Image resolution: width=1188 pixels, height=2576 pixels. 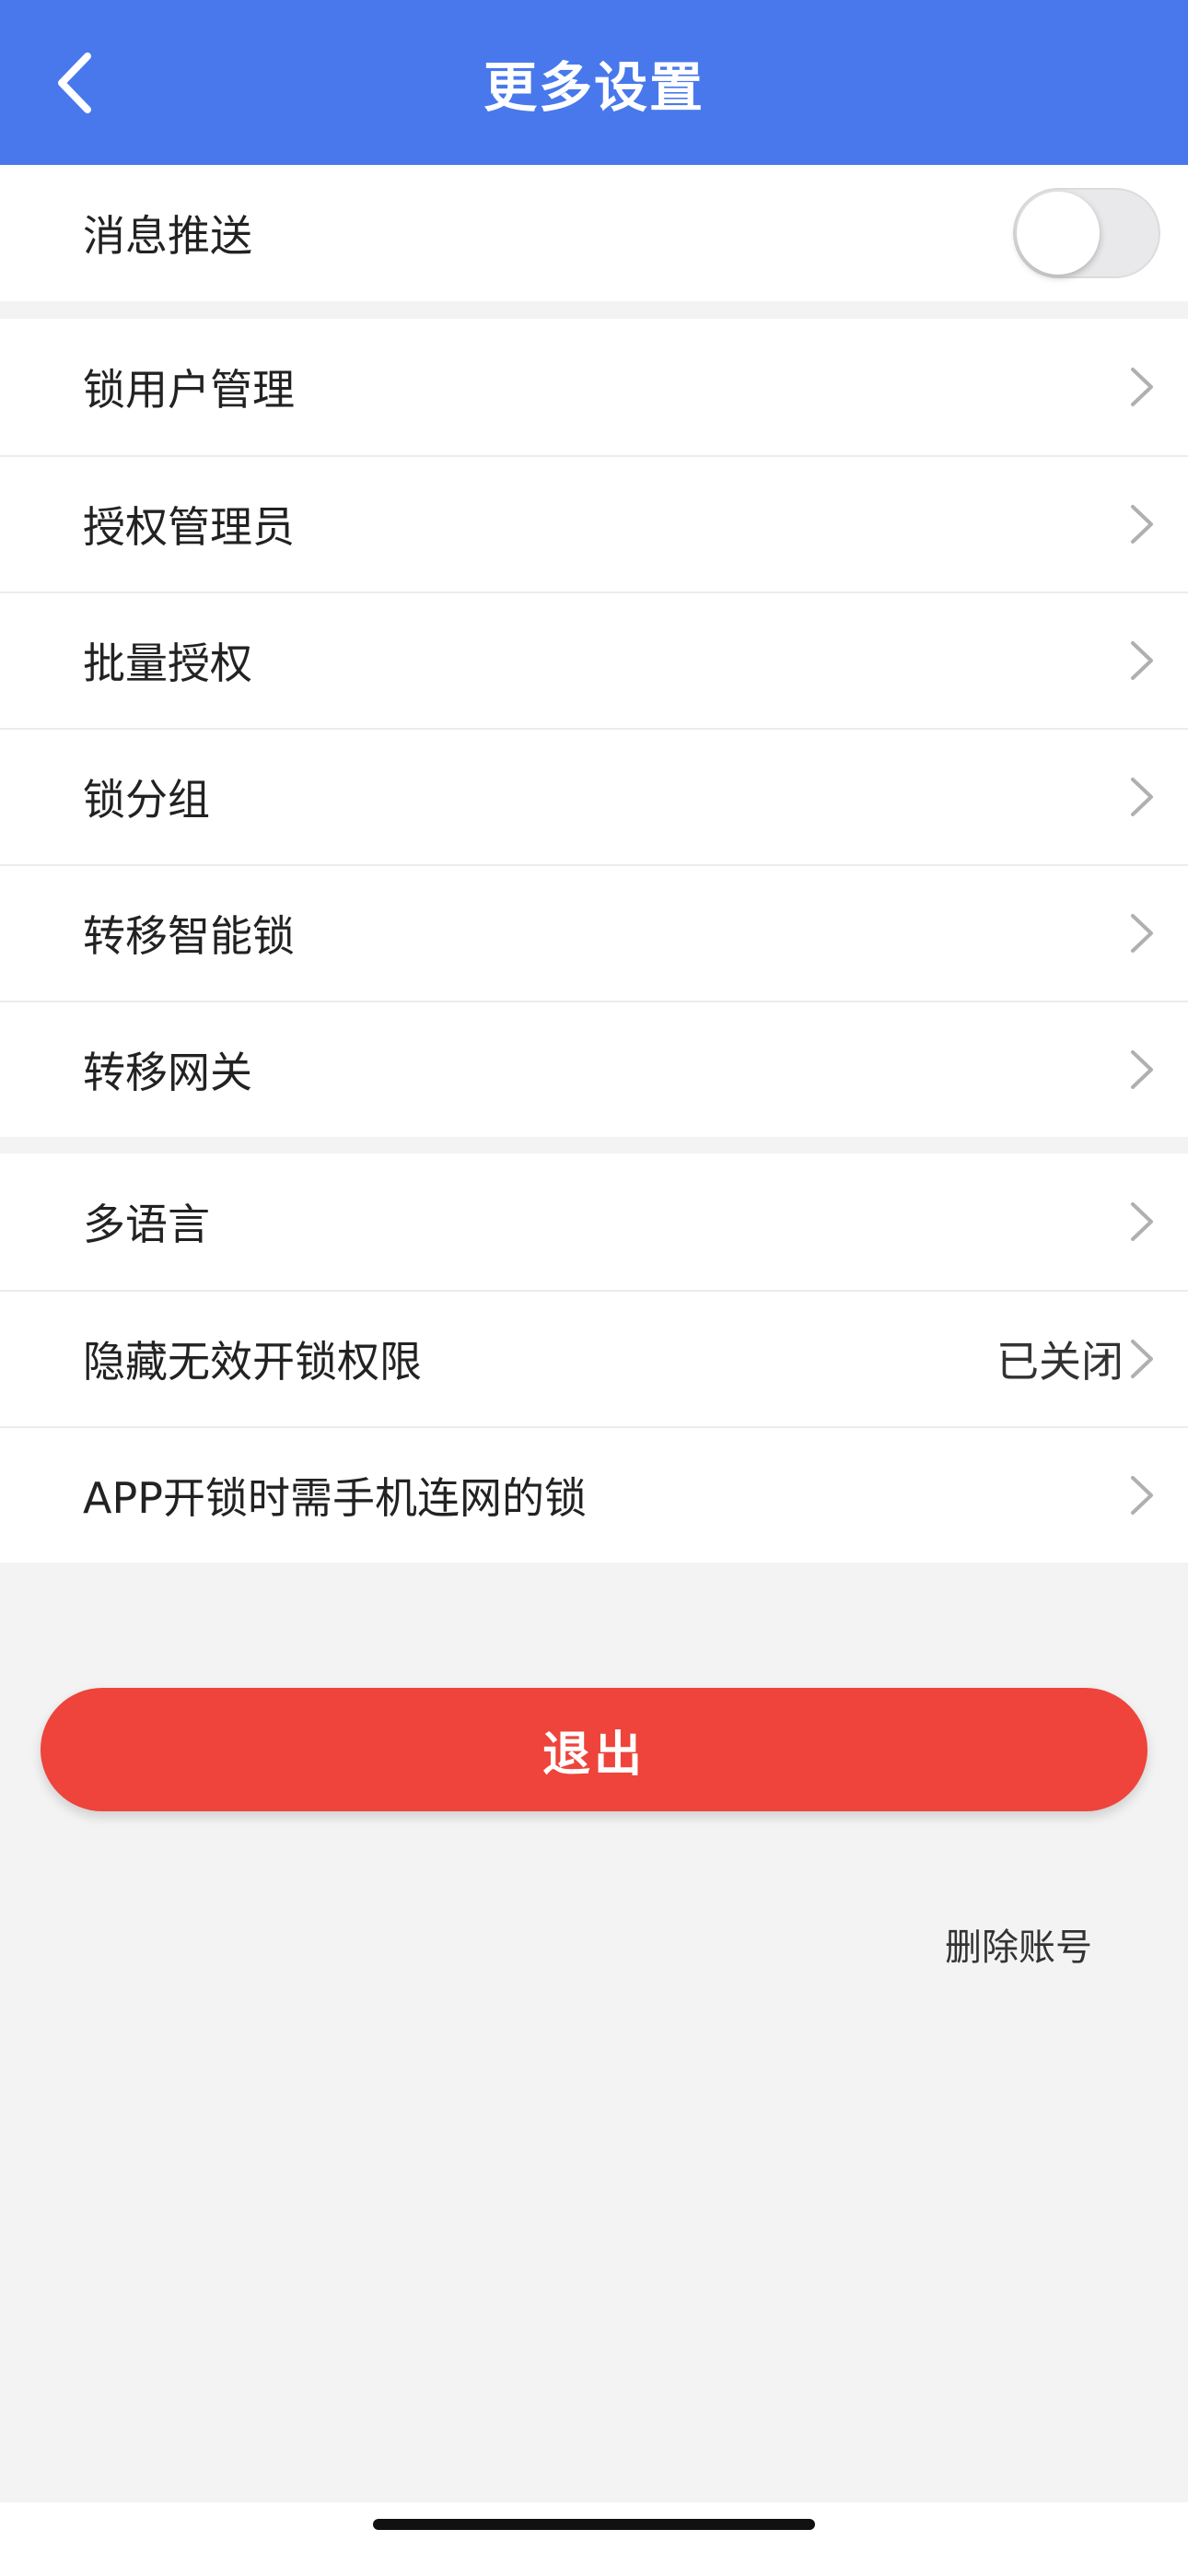 I want to click on menu-item-language: 多语言, so click(x=594, y=1221).